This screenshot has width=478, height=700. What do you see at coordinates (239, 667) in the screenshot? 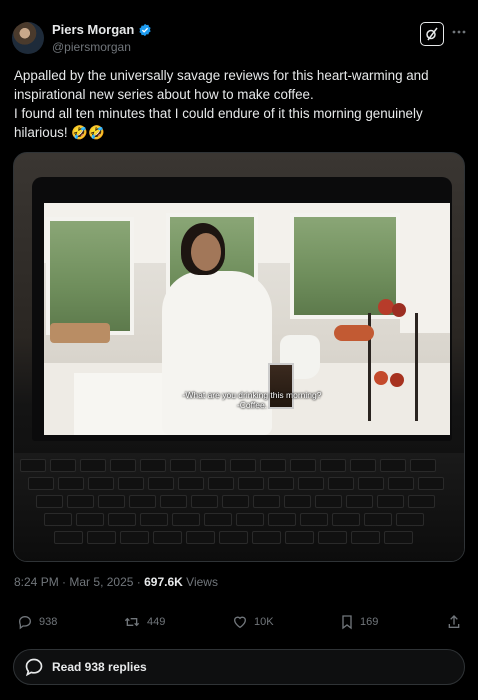
I see `read-replies-button: Read 938 replies` at bounding box center [239, 667].